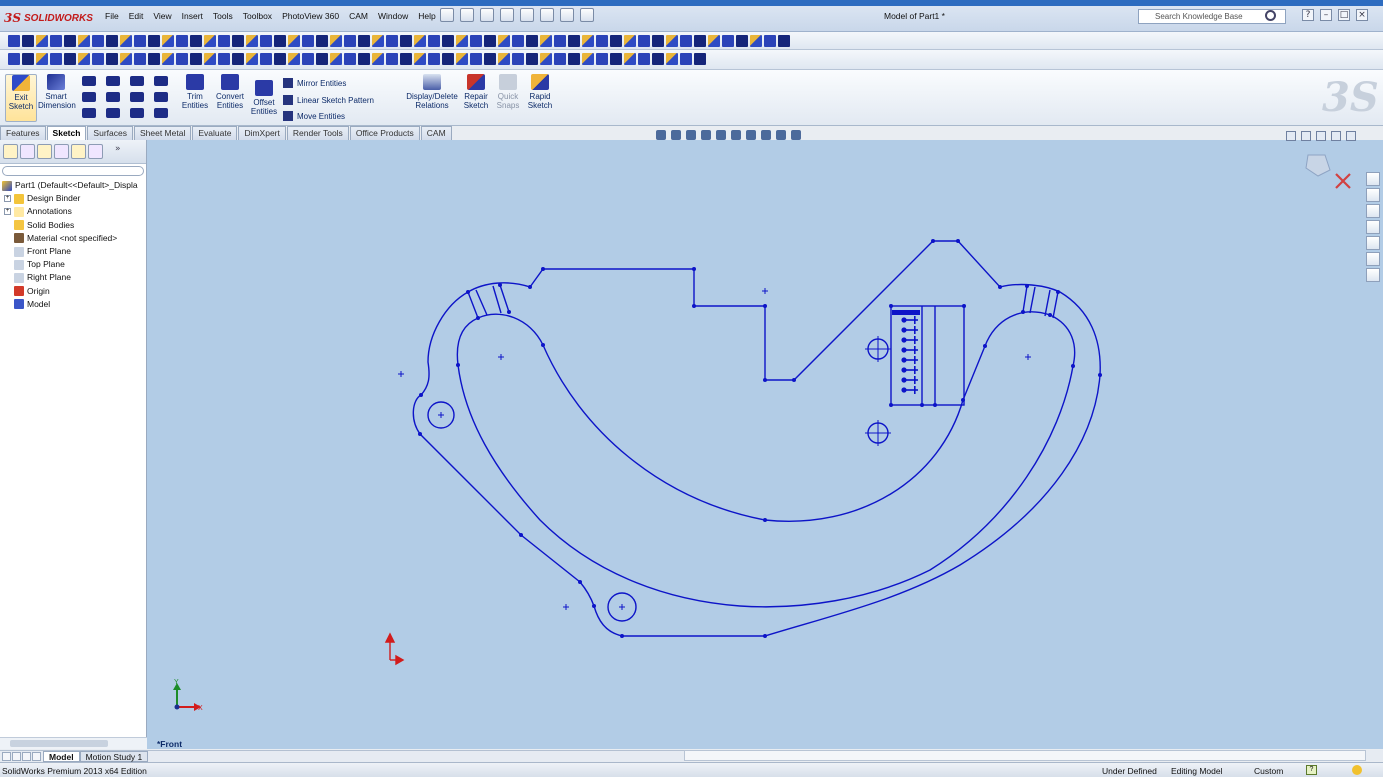 This screenshot has height=777, width=1383. What do you see at coordinates (1373, 227) in the screenshot?
I see `file-explorer-icon` at bounding box center [1373, 227].